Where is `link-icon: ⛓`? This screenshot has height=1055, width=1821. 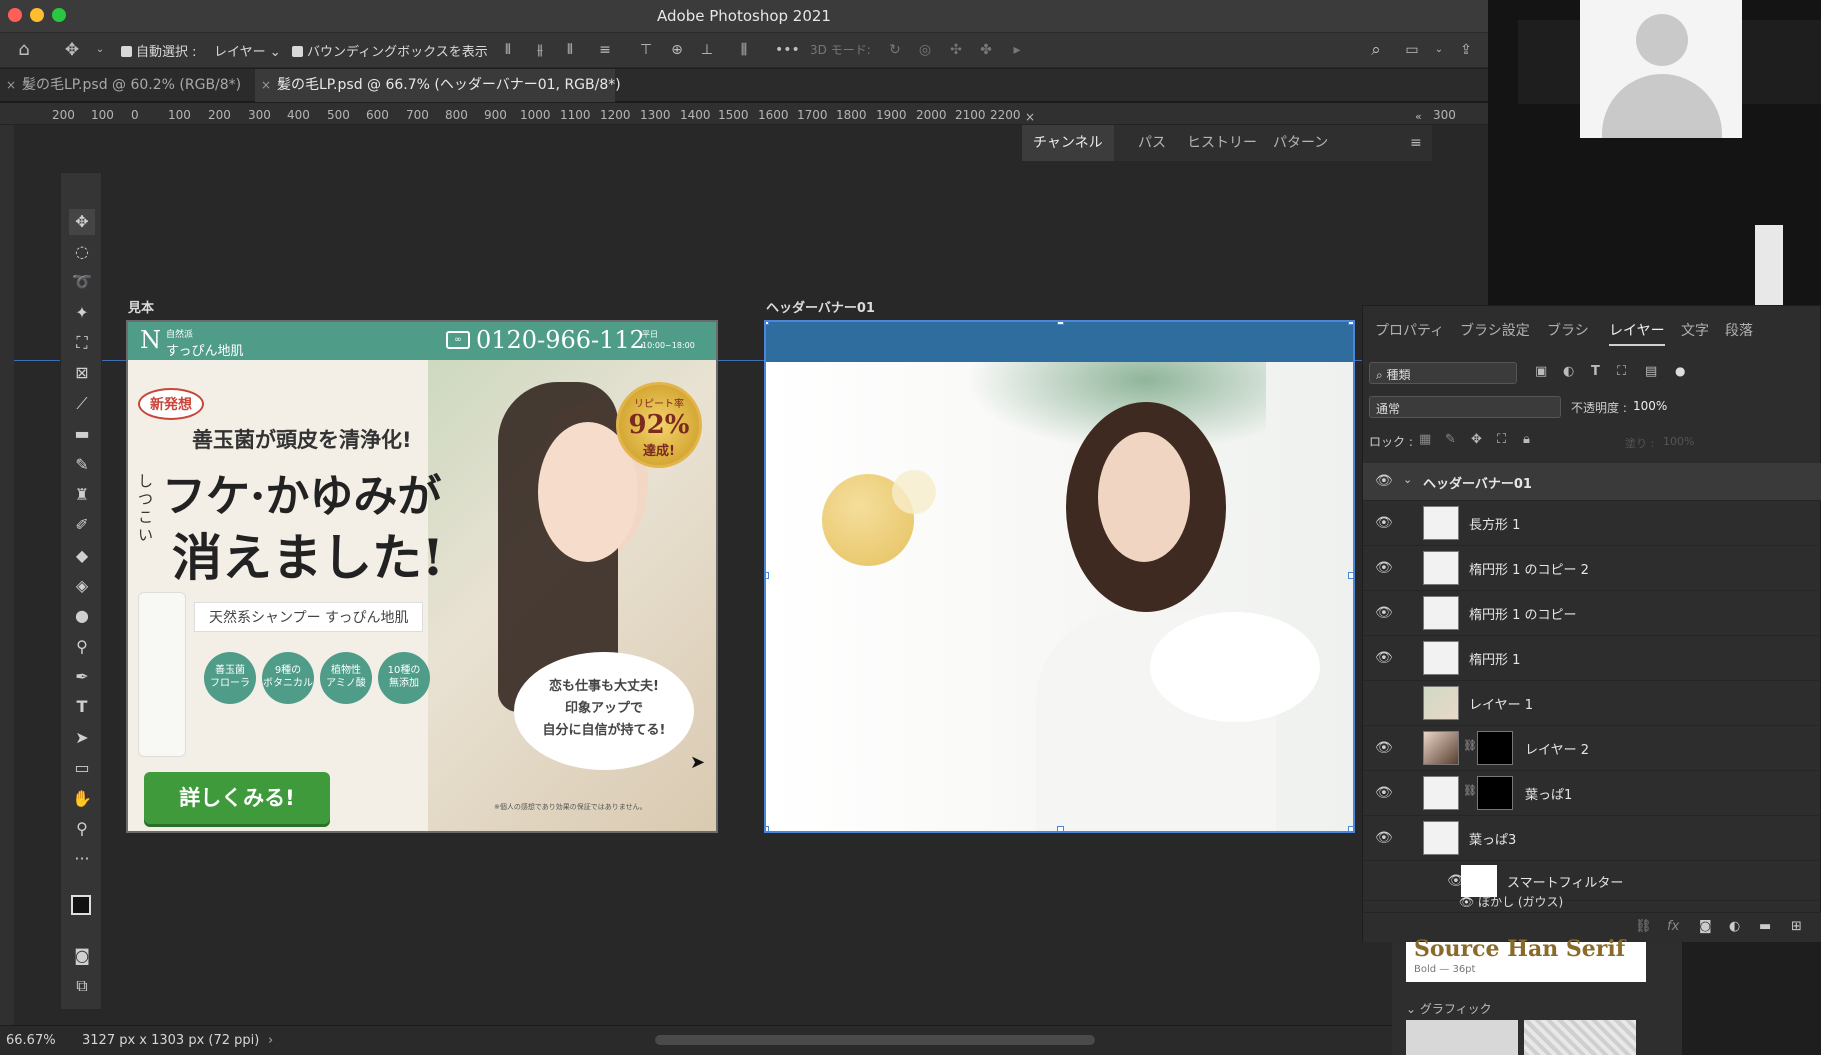
link-icon: ⛓ is located at coordinates (1470, 745).